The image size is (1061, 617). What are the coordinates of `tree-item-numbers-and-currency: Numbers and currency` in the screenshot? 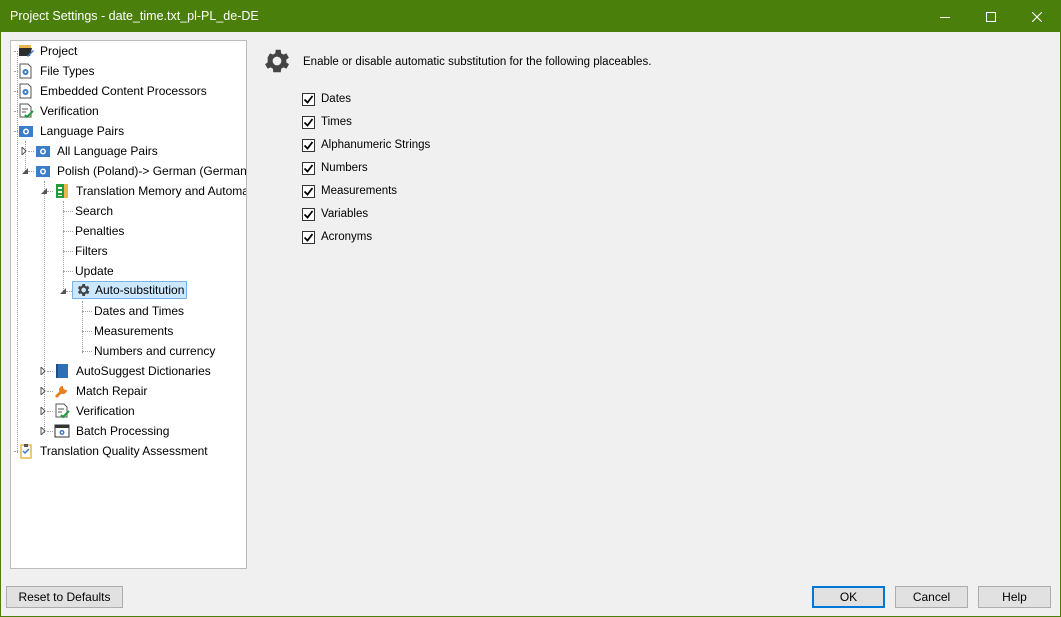 It's located at (149, 351).